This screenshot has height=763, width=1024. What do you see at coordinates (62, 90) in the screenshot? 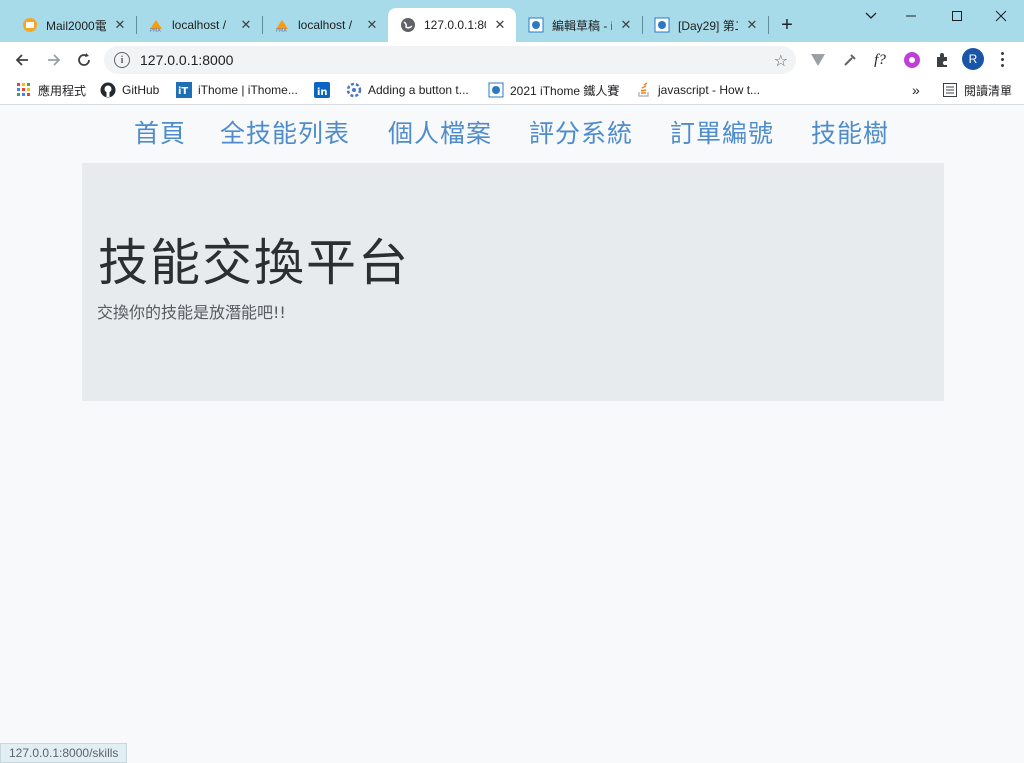
I see `bookmark-label: 應用程式` at bounding box center [62, 90].